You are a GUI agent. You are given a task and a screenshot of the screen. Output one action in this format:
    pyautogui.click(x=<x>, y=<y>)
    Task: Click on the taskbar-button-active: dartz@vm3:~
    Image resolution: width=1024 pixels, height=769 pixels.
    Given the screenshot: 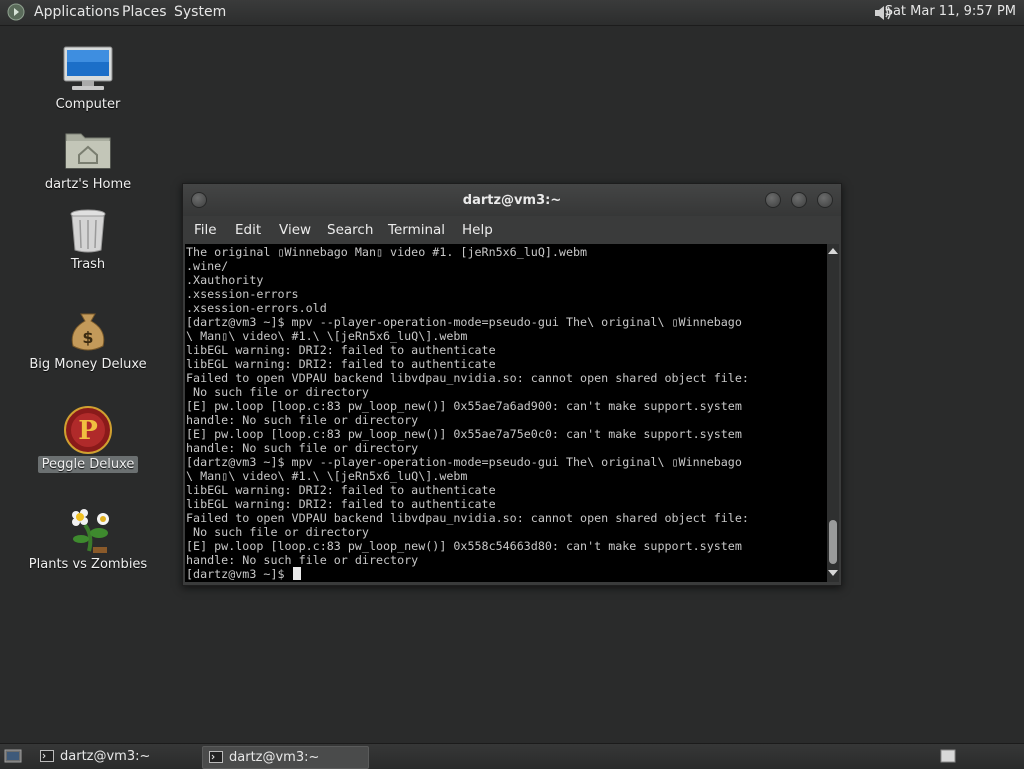 What is the action you would take?
    pyautogui.click(x=285, y=757)
    